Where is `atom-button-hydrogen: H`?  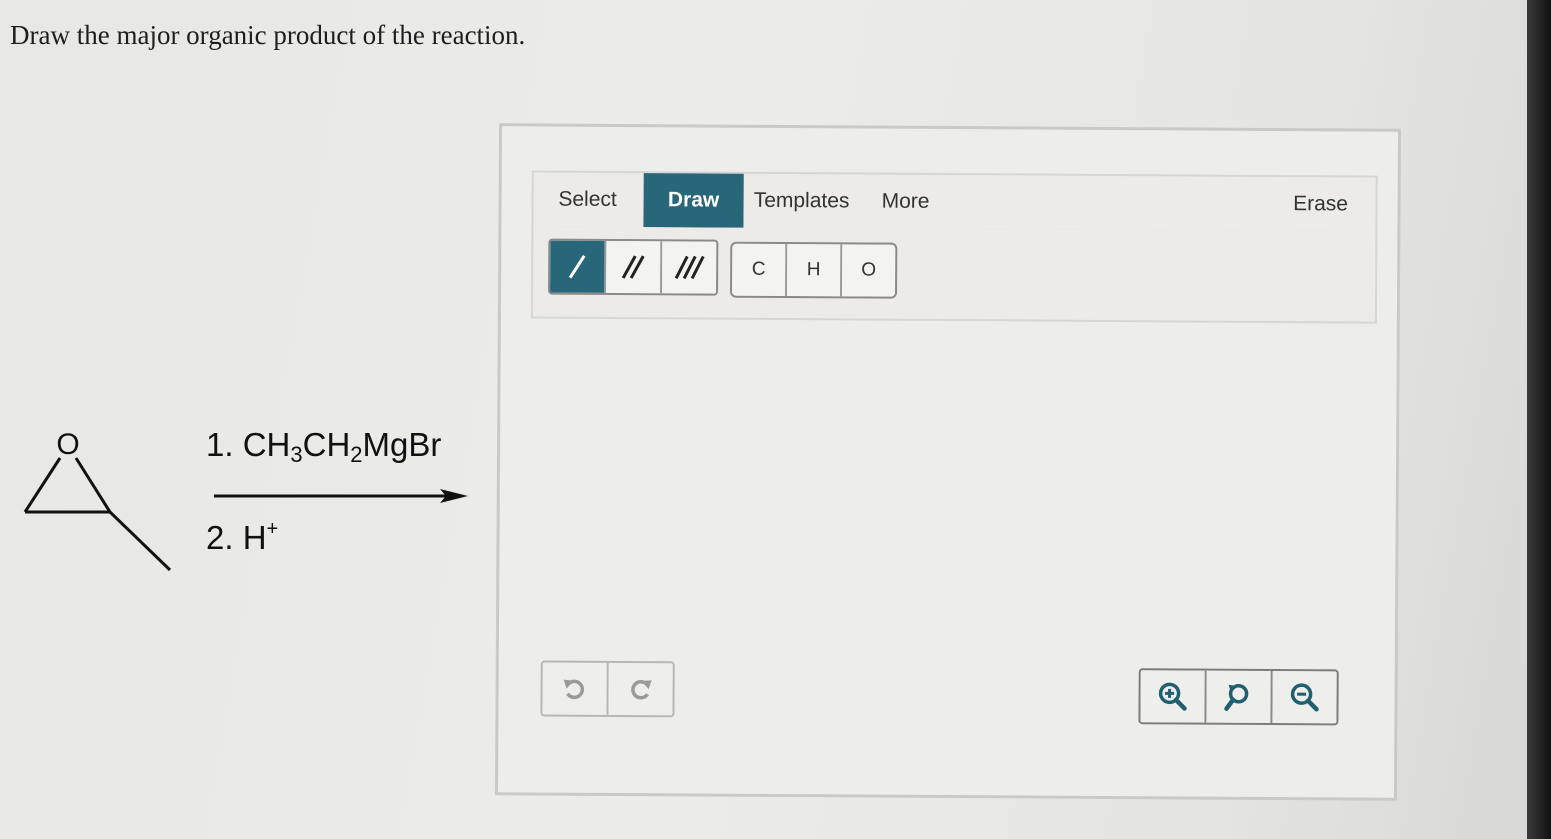
atom-button-hydrogen: H is located at coordinates (815, 270).